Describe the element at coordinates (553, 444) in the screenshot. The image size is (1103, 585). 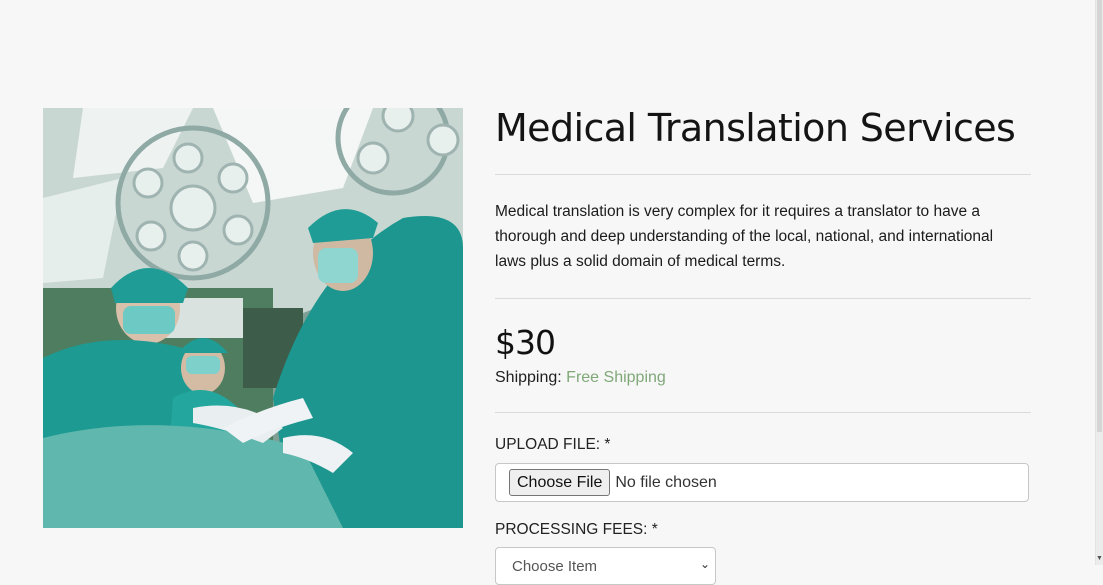
I see `upload-file-label: UPLOAD FILE: *` at that location.